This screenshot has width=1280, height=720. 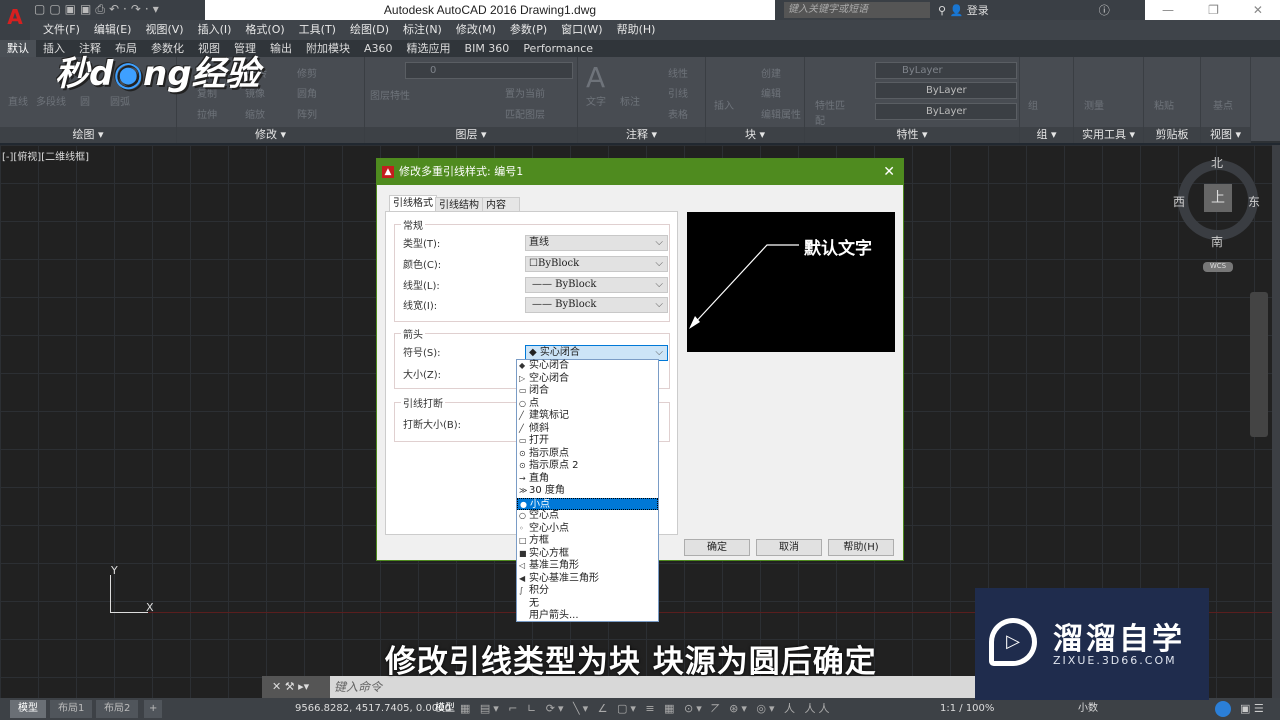 I want to click on menu-insert: 插入(I), so click(x=215, y=30).